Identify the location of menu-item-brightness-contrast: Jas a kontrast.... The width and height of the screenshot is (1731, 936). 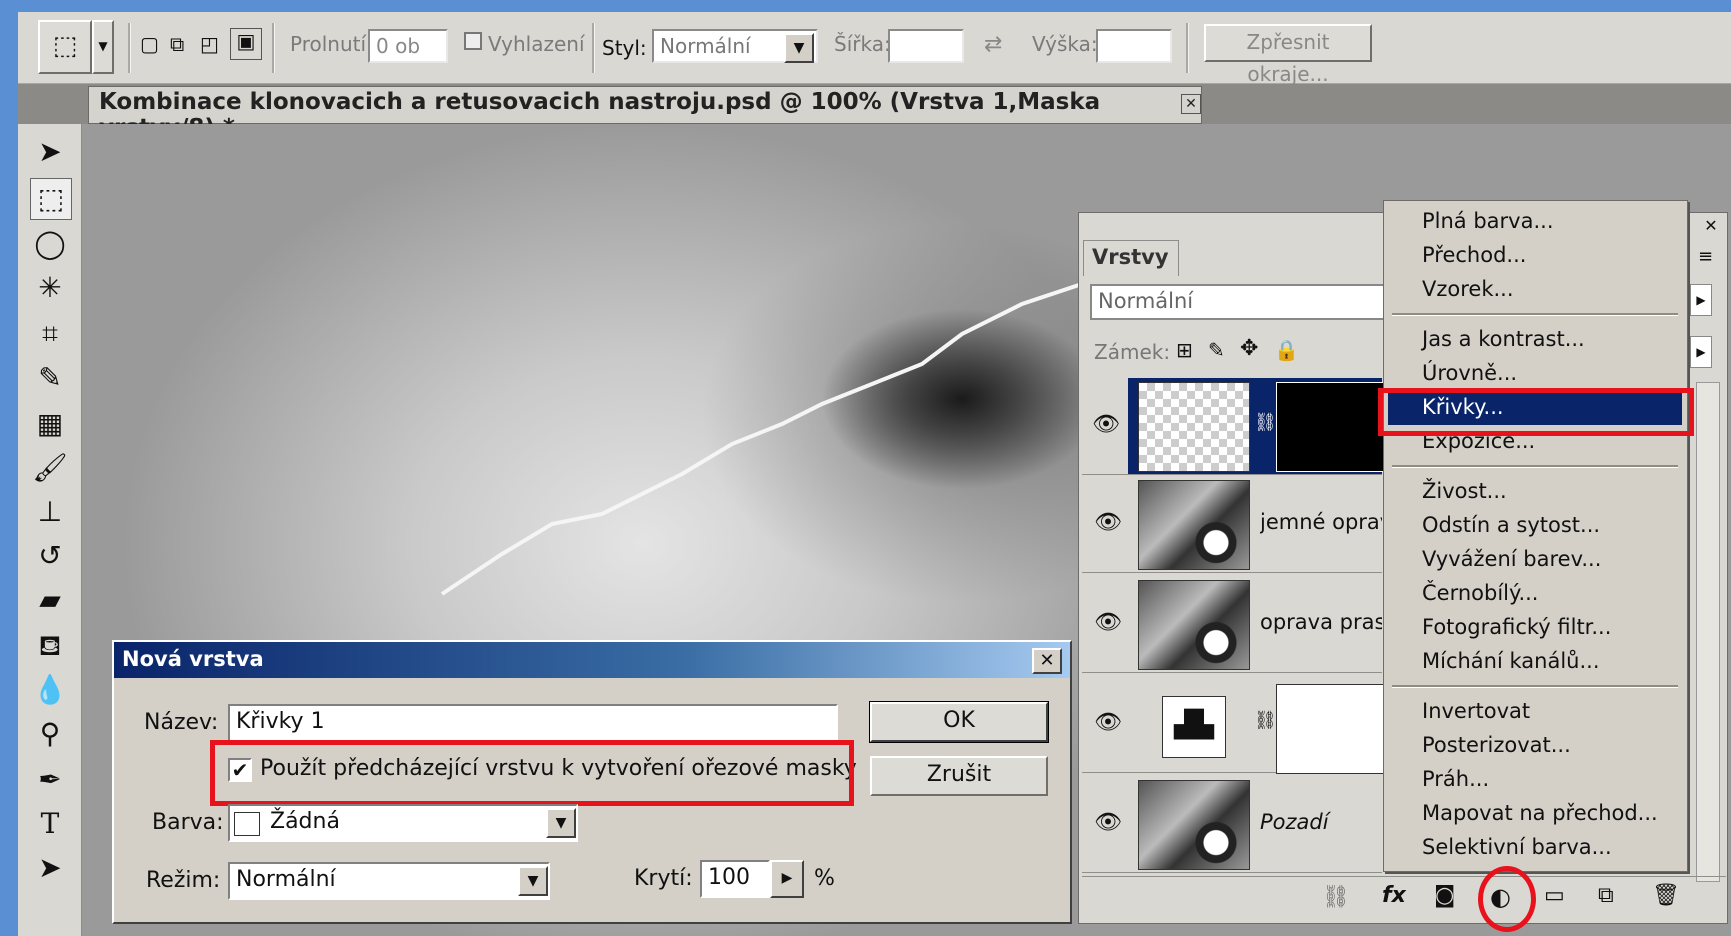
(1535, 341).